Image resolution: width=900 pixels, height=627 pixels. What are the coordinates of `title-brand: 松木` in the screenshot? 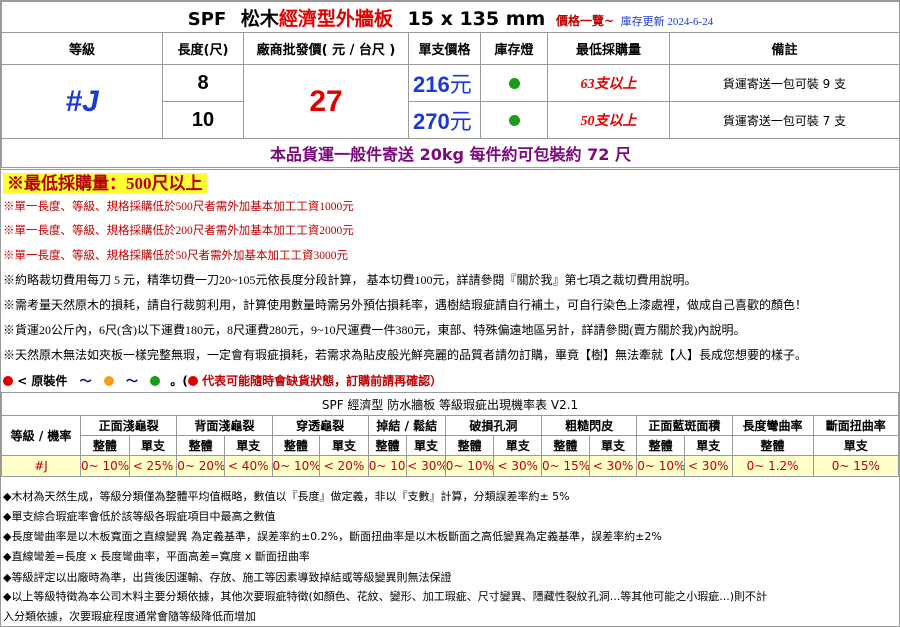 It's located at (259, 18).